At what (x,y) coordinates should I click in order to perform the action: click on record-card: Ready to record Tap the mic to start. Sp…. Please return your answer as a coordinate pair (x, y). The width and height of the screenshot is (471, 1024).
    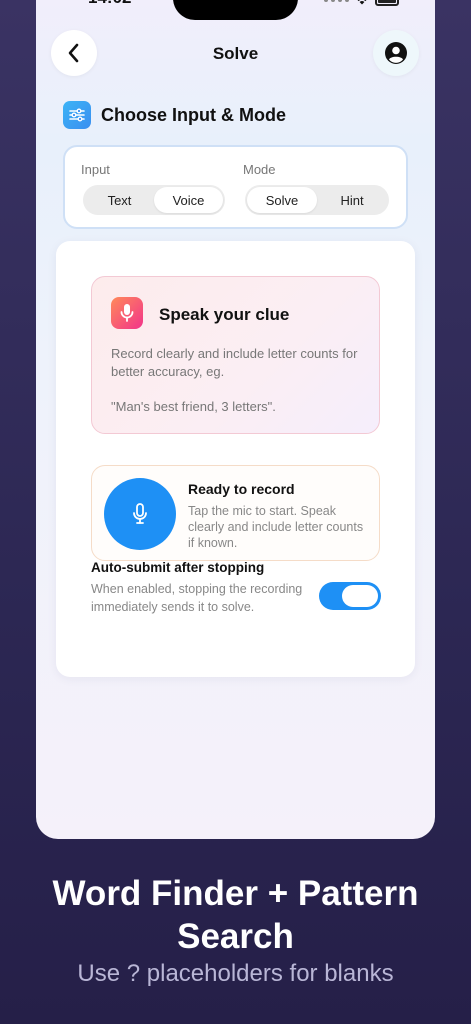
    Looking at the image, I should click on (235, 513).